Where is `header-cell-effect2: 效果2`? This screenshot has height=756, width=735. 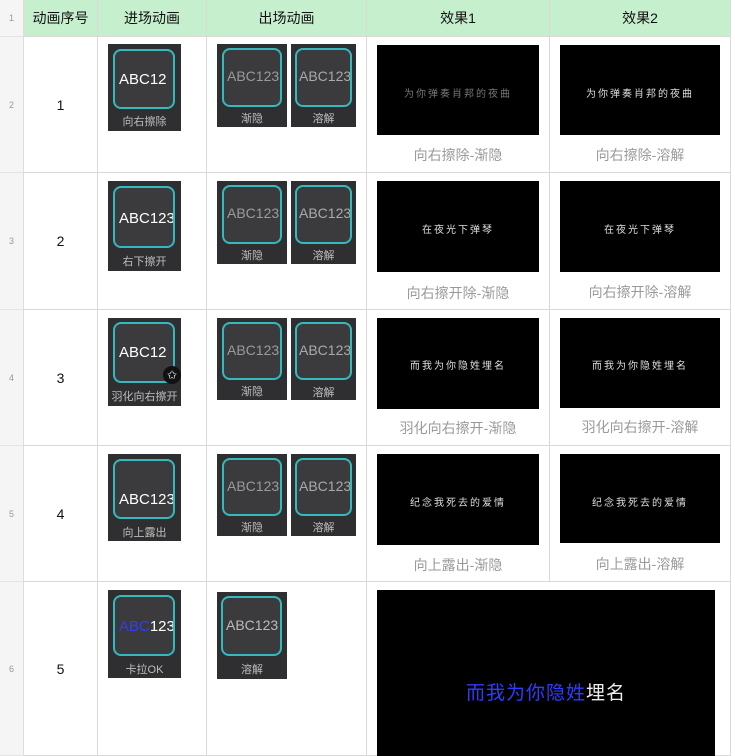
header-cell-effect2: 效果2 is located at coordinates (640, 18).